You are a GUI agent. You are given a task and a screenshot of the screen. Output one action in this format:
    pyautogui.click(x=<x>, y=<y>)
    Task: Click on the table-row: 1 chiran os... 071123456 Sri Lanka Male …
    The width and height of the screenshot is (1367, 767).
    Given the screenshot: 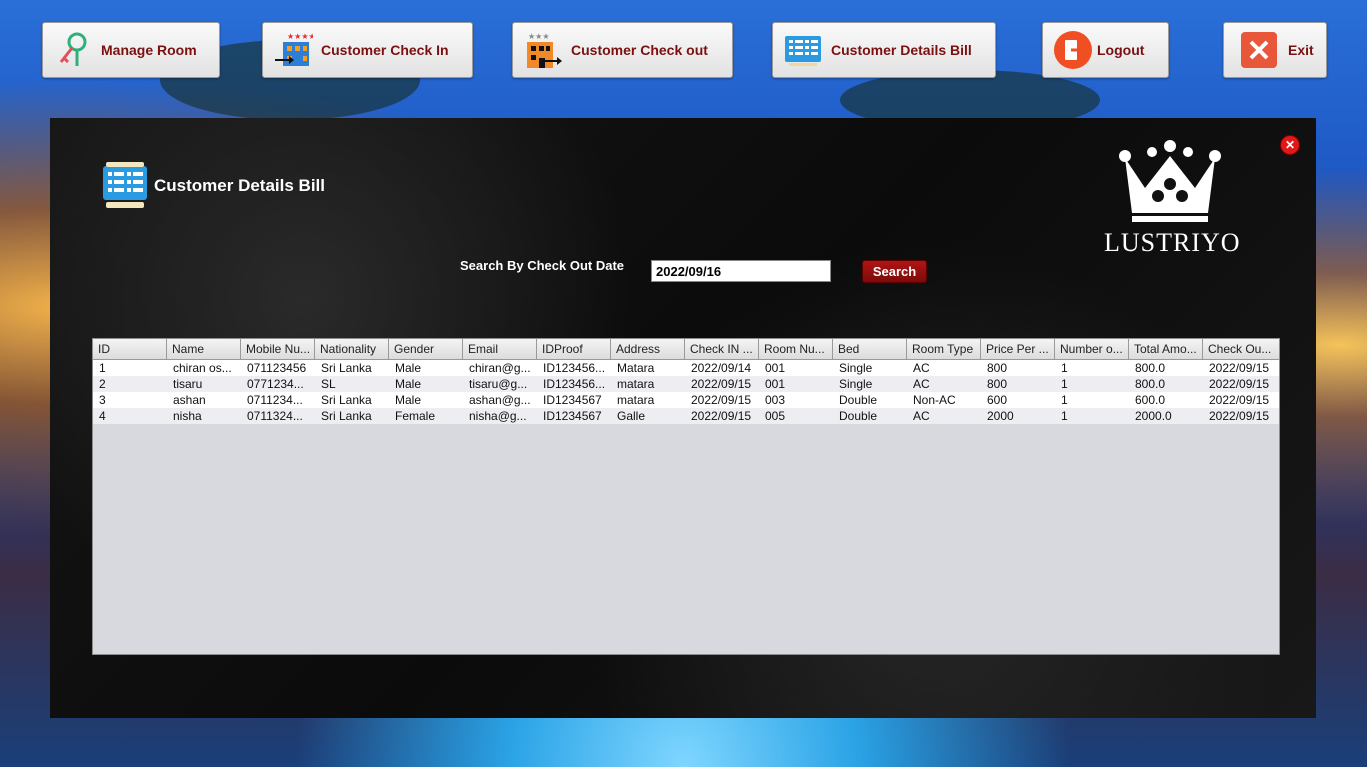 What is the action you would take?
    pyautogui.click(x=686, y=368)
    